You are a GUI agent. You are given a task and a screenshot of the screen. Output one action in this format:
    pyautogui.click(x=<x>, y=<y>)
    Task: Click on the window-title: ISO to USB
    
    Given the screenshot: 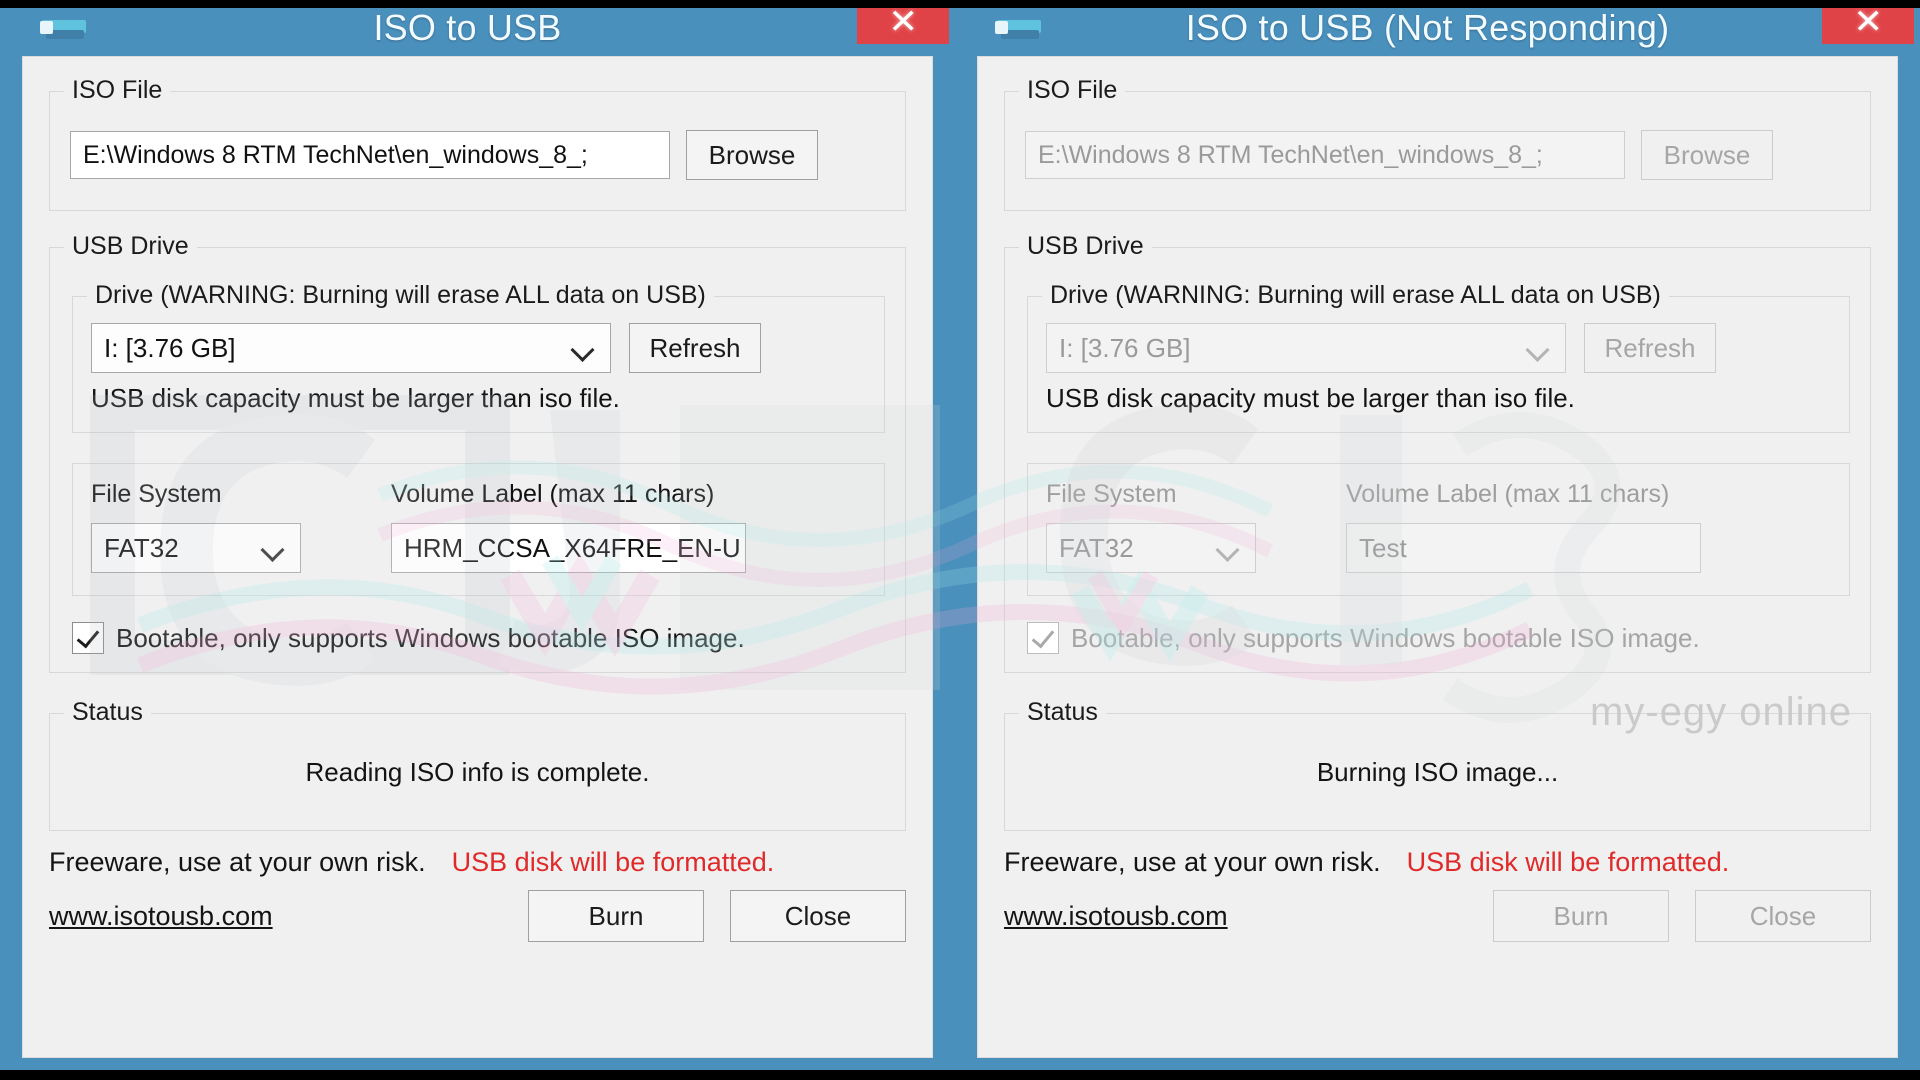 What is the action you would take?
    pyautogui.click(x=467, y=27)
    